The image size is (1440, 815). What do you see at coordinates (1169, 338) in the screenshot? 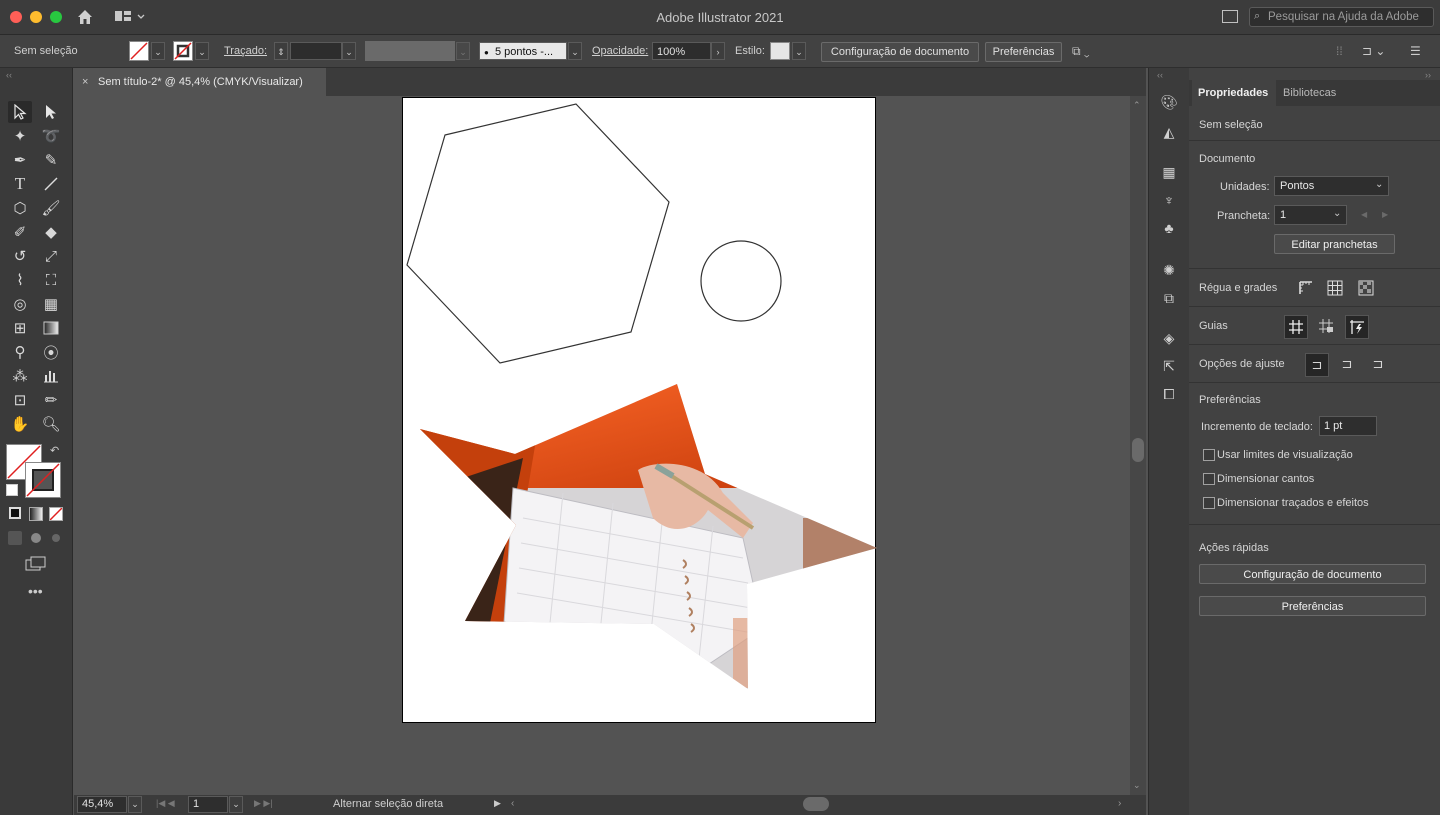
I see `layers-icon: ◈` at bounding box center [1169, 338].